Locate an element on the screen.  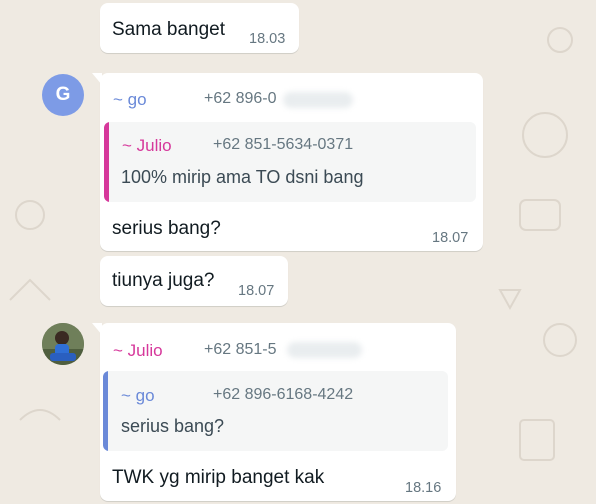
message-text: tiunya juga? is located at coordinates (163, 280).